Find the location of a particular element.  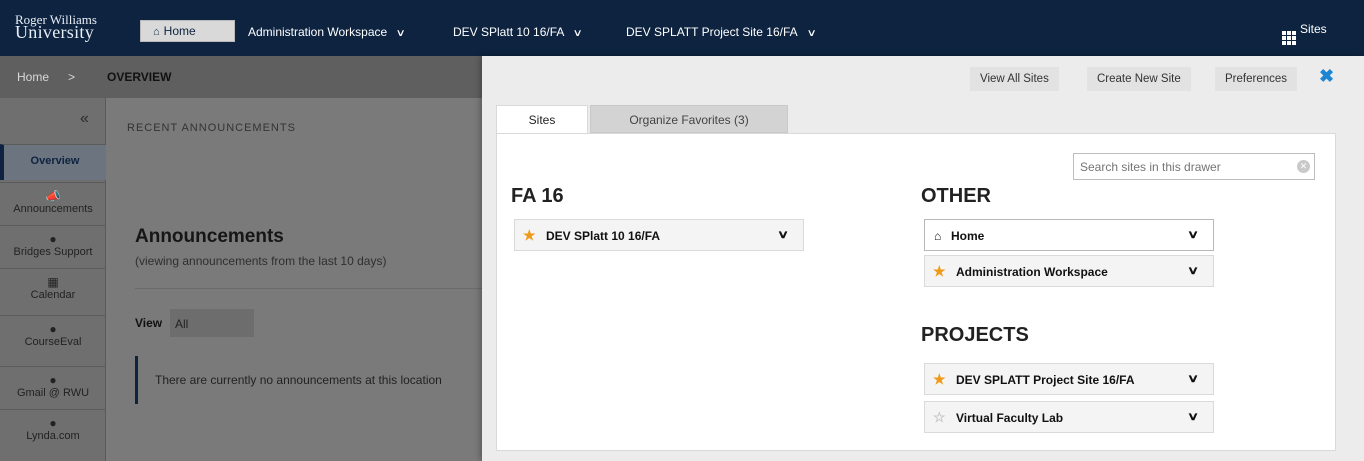

clear-search-icon: ✕ is located at coordinates (1303, 166).